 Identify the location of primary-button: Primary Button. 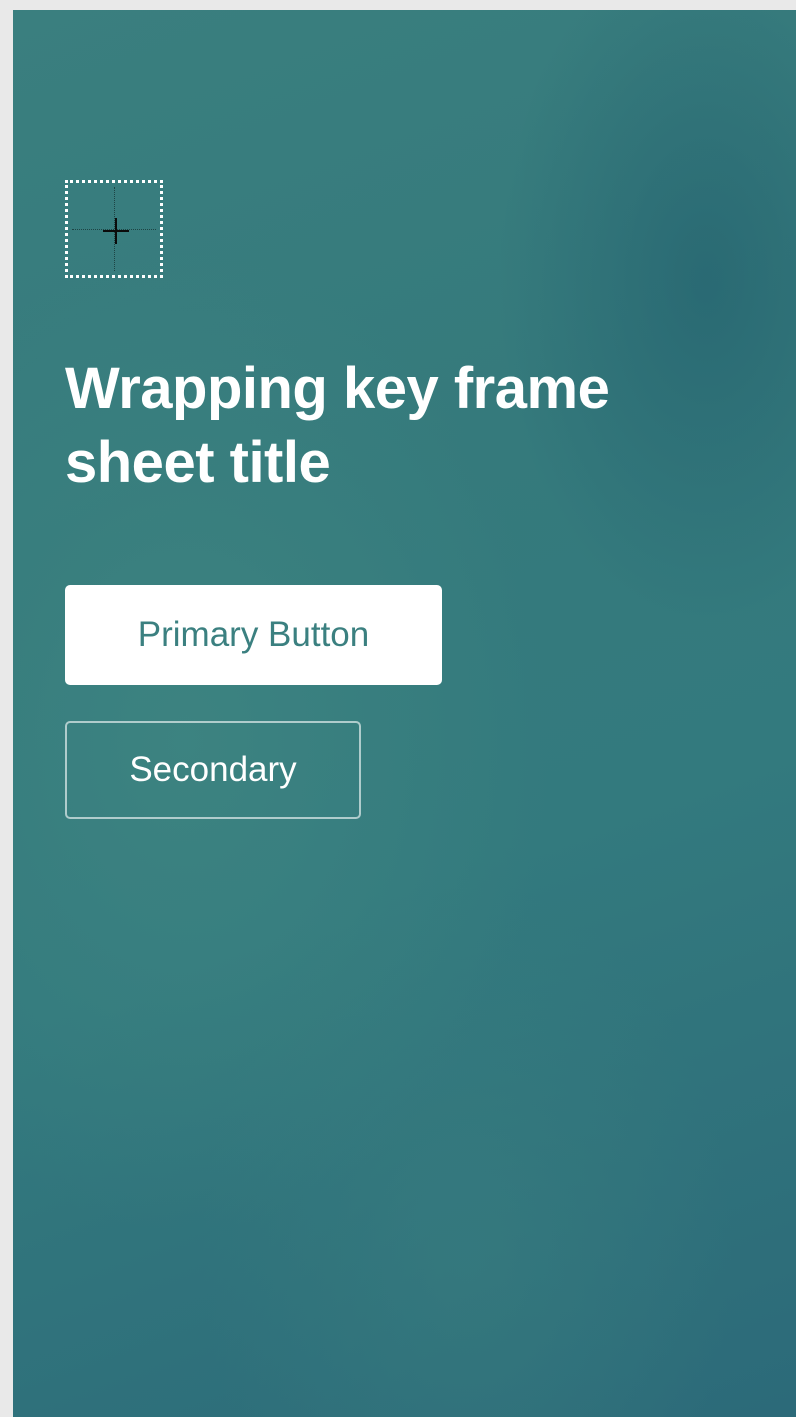
(253, 635).